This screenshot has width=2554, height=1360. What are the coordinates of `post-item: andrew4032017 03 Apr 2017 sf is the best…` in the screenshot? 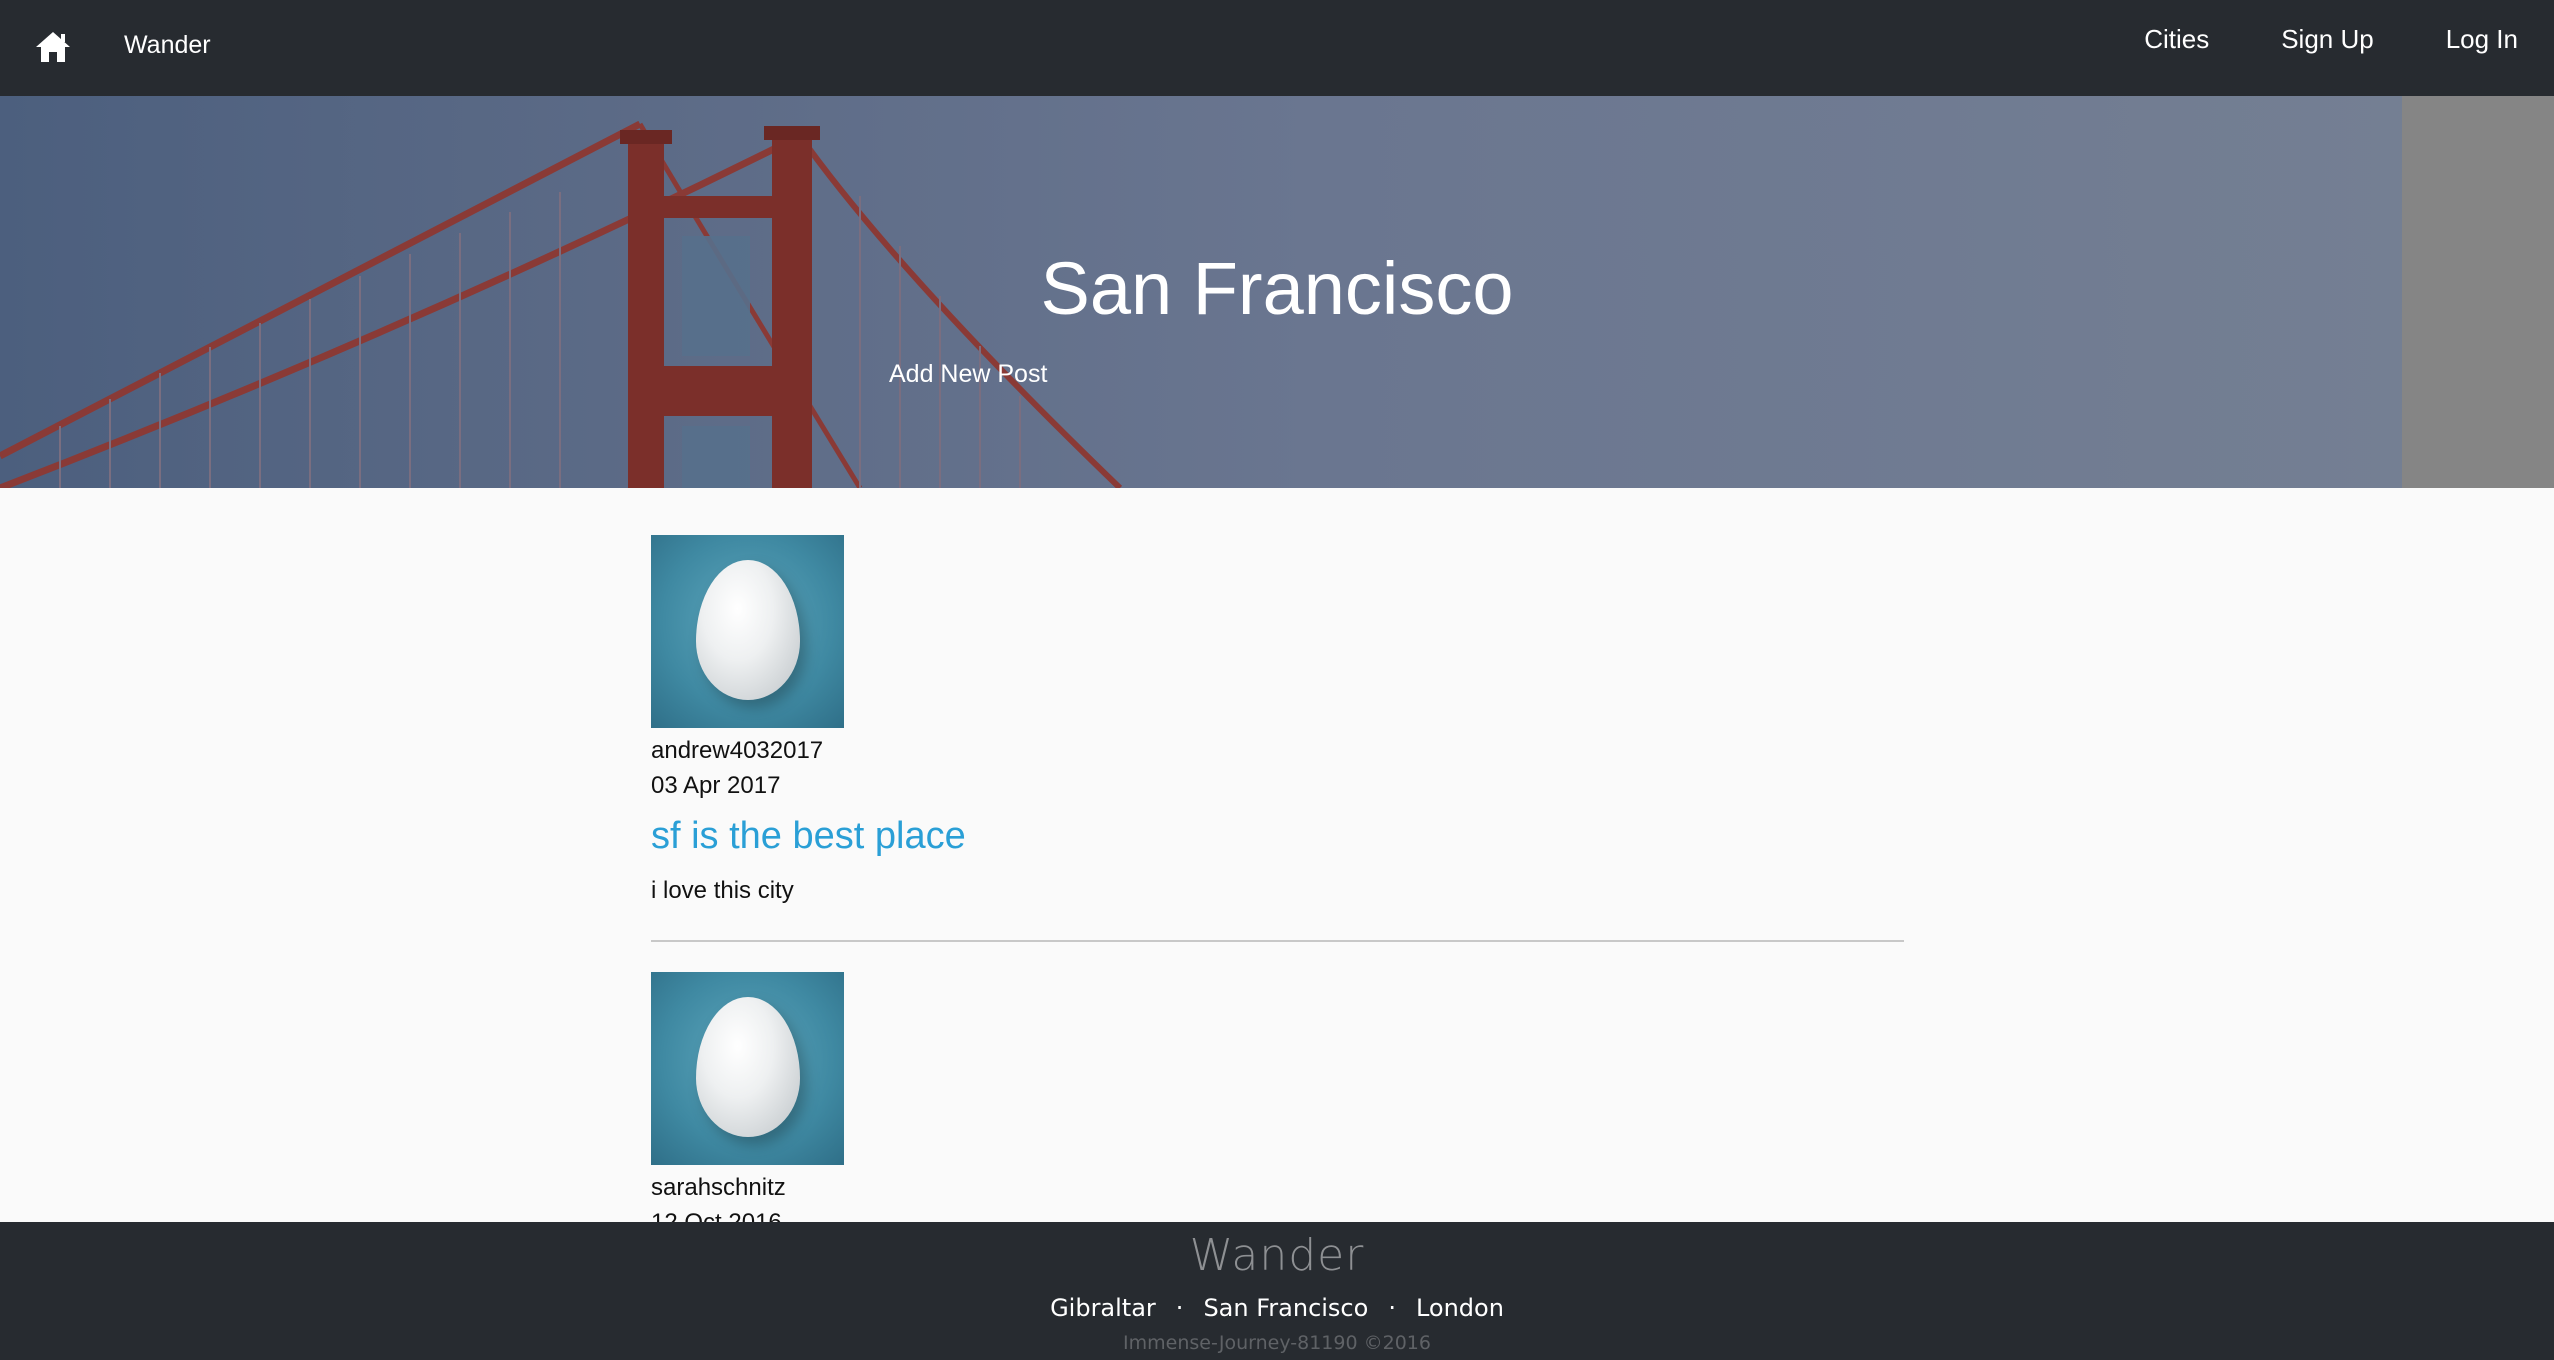 It's located at (1277, 738).